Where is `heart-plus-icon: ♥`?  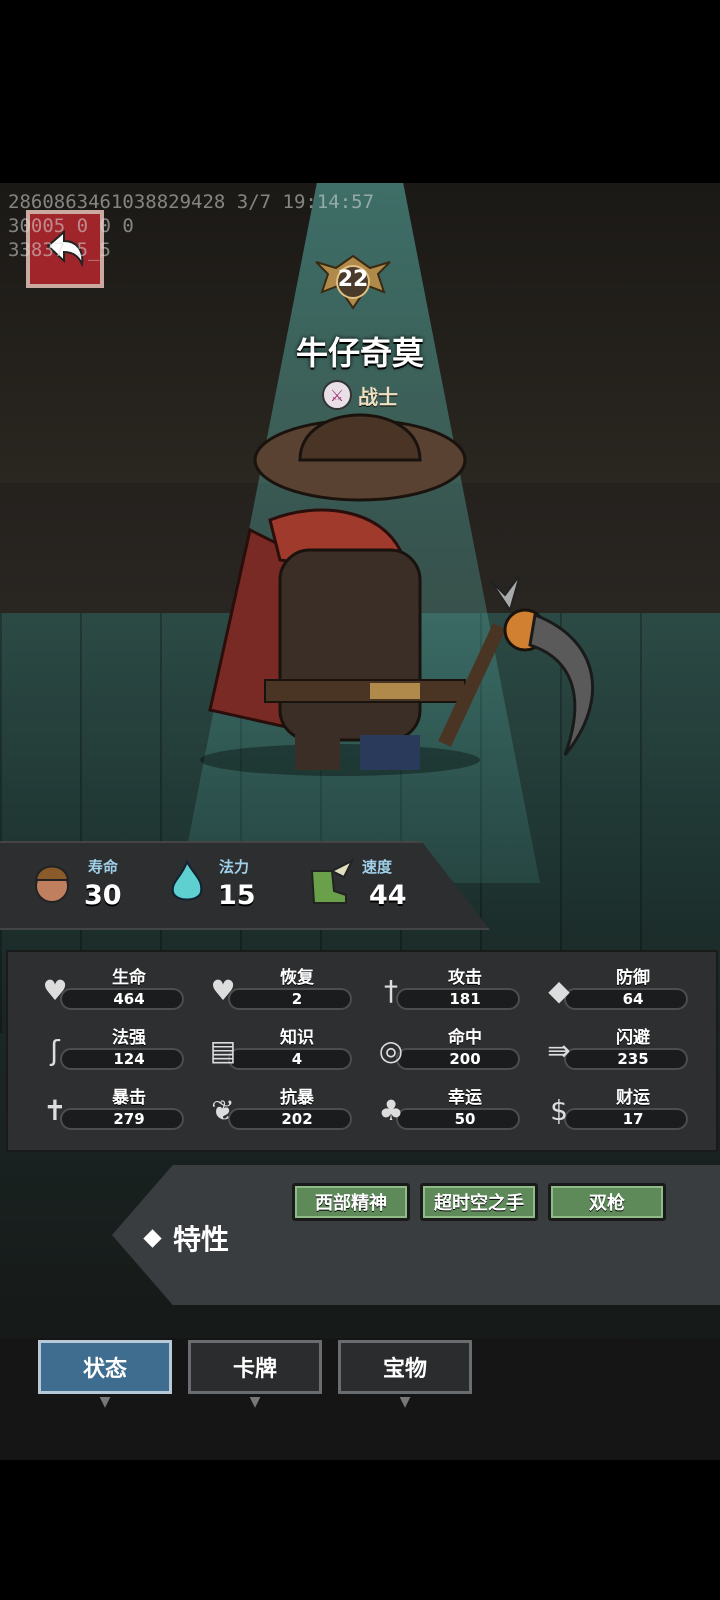 heart-plus-icon: ♥ is located at coordinates (223, 990).